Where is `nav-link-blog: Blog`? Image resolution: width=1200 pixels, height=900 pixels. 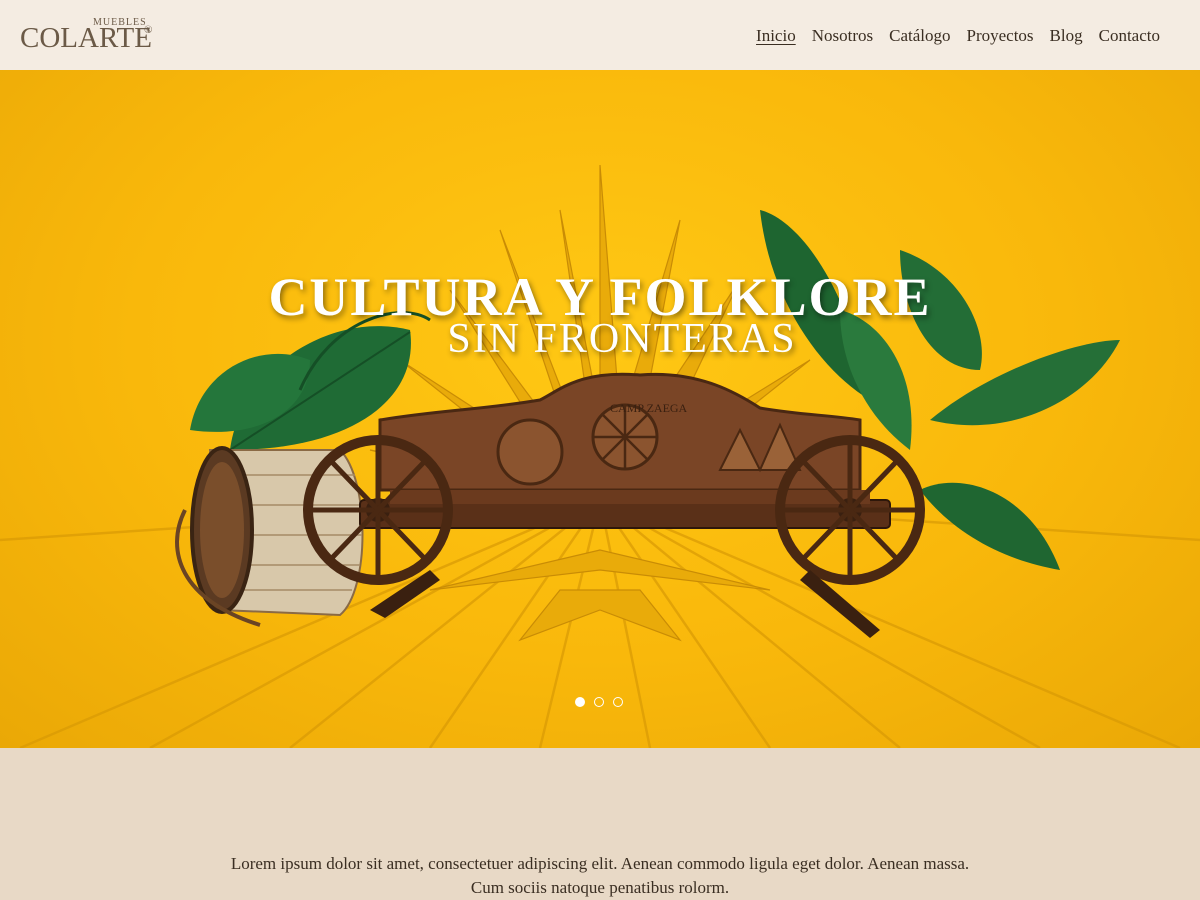 nav-link-blog: Blog is located at coordinates (1066, 36).